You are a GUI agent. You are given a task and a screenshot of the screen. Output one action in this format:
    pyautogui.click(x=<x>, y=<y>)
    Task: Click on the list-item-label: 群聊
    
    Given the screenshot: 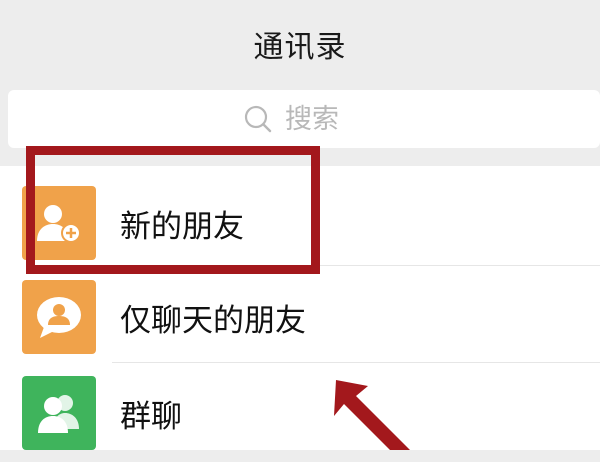 What is the action you would take?
    pyautogui.click(x=151, y=416)
    